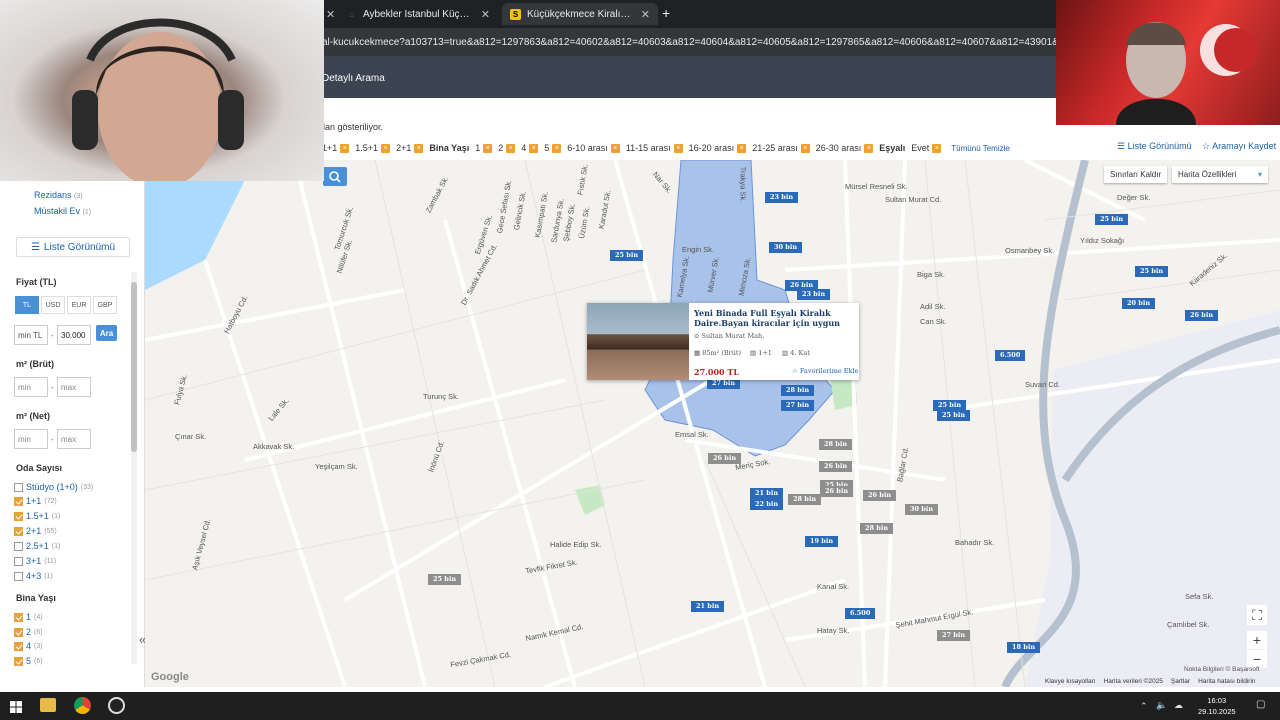  What do you see at coordinates (654, 148) in the screenshot?
I see `filter-chip: 11-15 arası ×` at bounding box center [654, 148].